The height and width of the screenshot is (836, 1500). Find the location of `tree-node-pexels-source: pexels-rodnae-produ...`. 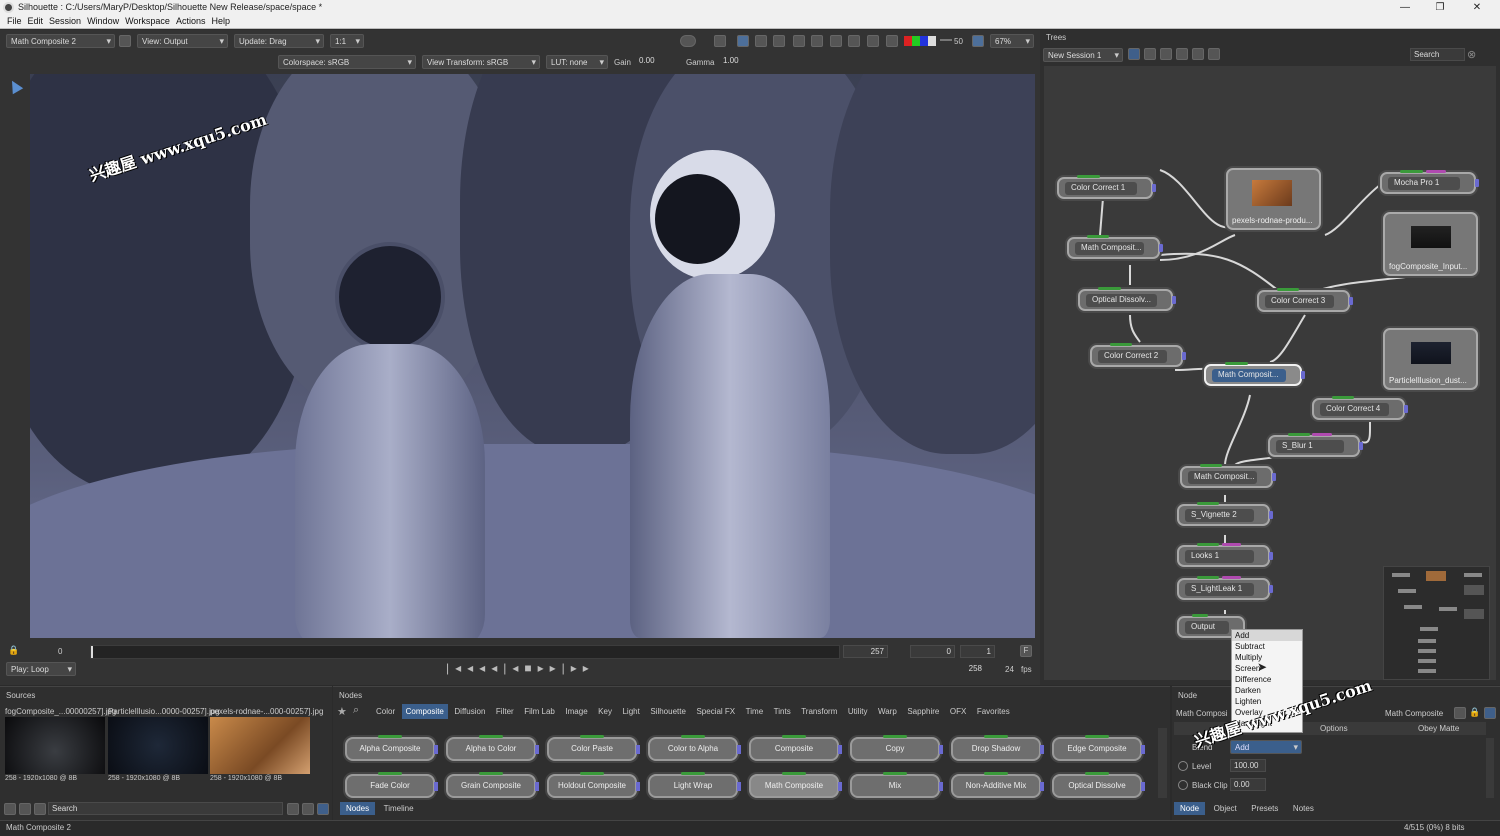

tree-node-pexels-source: pexels-rodnae-produ... is located at coordinates (1273, 199).